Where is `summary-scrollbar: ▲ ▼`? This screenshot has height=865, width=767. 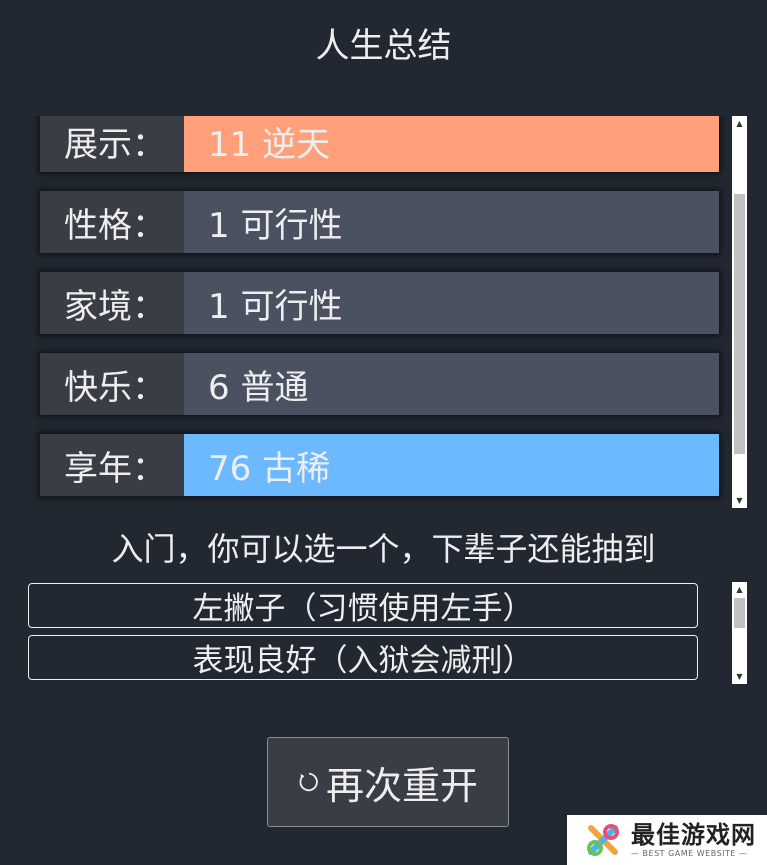
summary-scrollbar: ▲ ▼ is located at coordinates (739, 312).